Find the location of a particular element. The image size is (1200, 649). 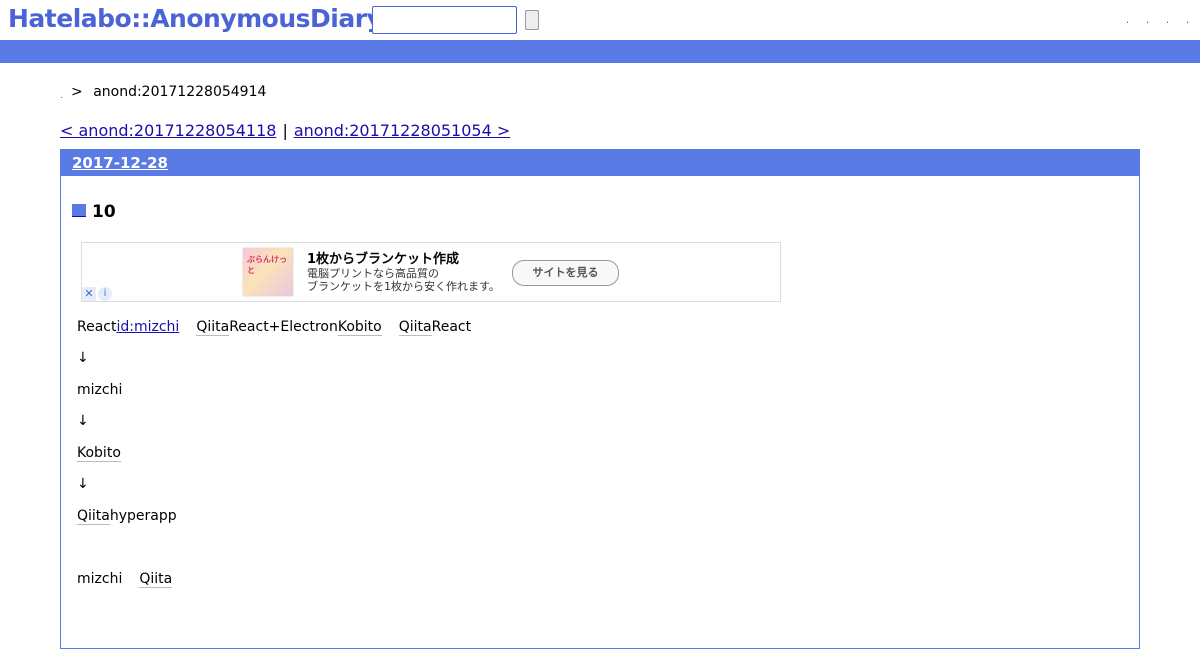

day-header: 2017-12-28 is located at coordinates (600, 163).